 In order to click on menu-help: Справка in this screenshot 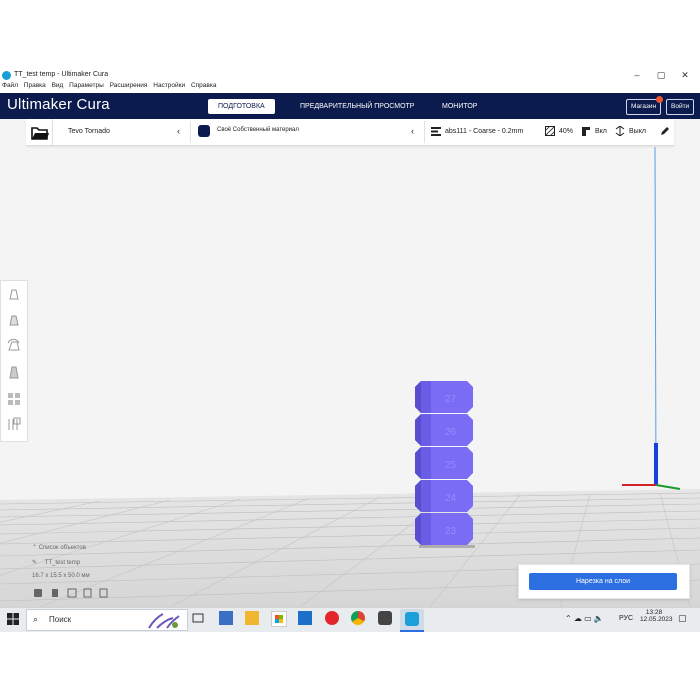, I will do `click(204, 85)`.